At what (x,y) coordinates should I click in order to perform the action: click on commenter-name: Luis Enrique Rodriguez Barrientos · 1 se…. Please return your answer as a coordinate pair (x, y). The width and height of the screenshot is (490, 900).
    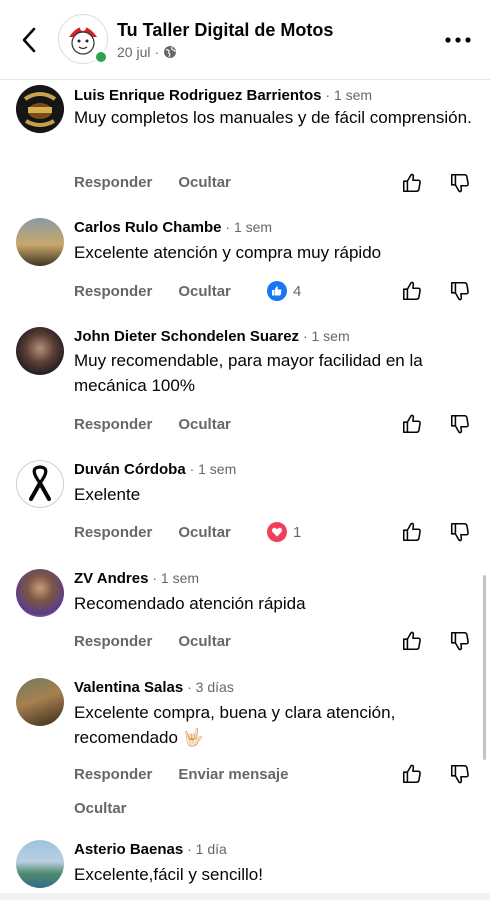
    Looking at the image, I should click on (223, 95).